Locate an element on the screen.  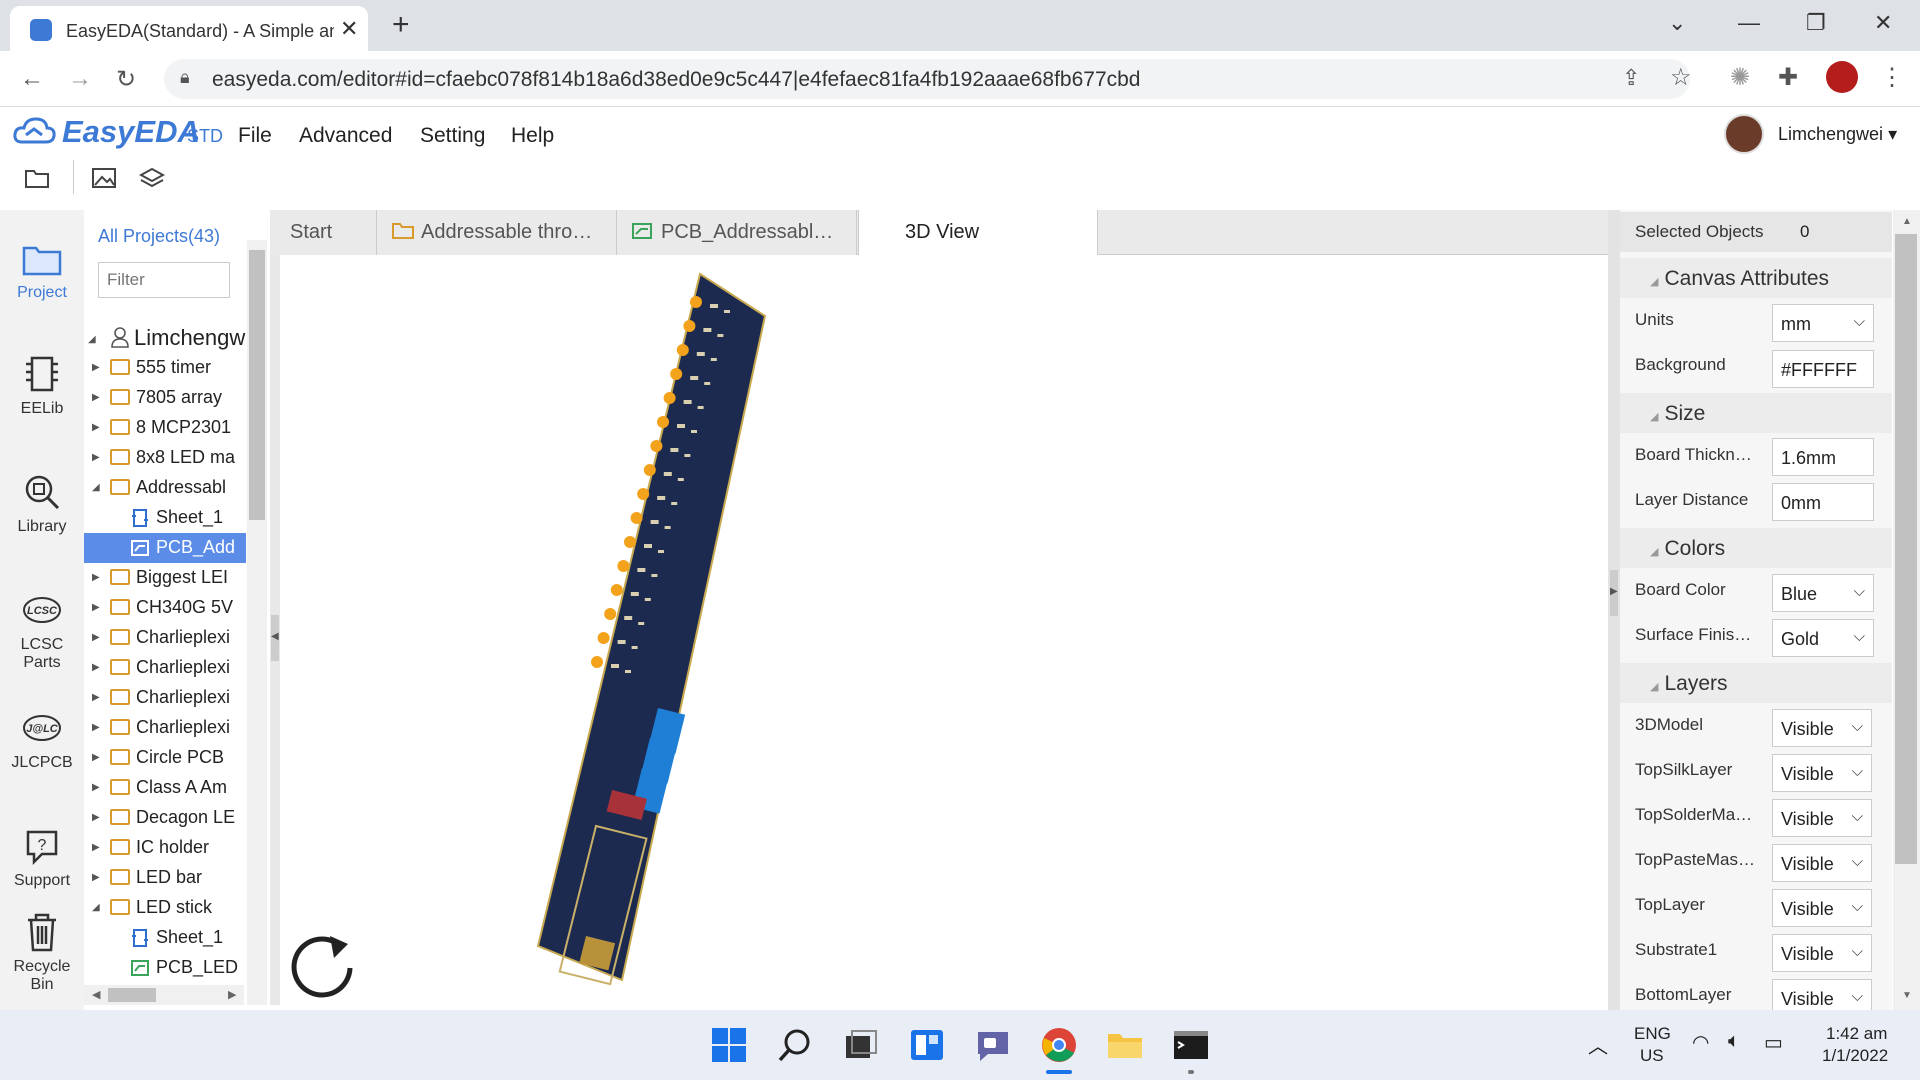
language-indicator: ENG is located at coordinates (1652, 1034).